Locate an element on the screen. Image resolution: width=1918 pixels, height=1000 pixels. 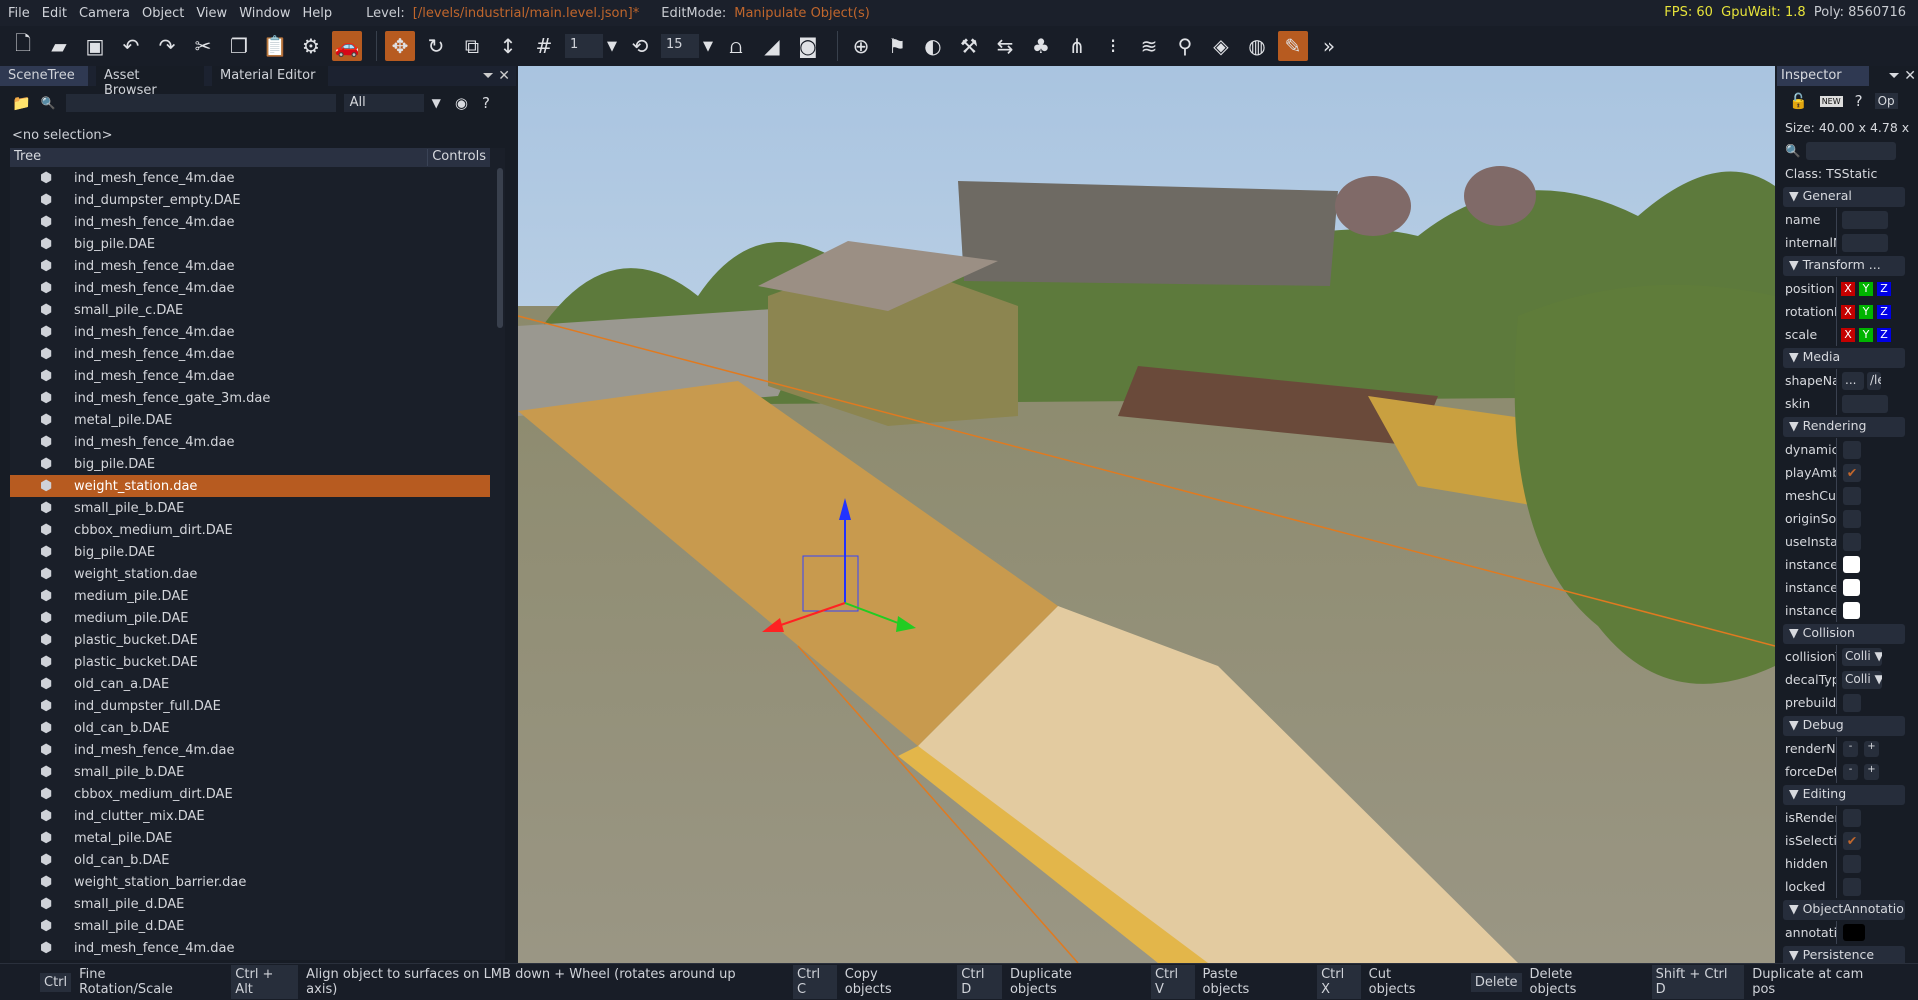
magnet-icon: ⩍ is located at coordinates (736, 46).